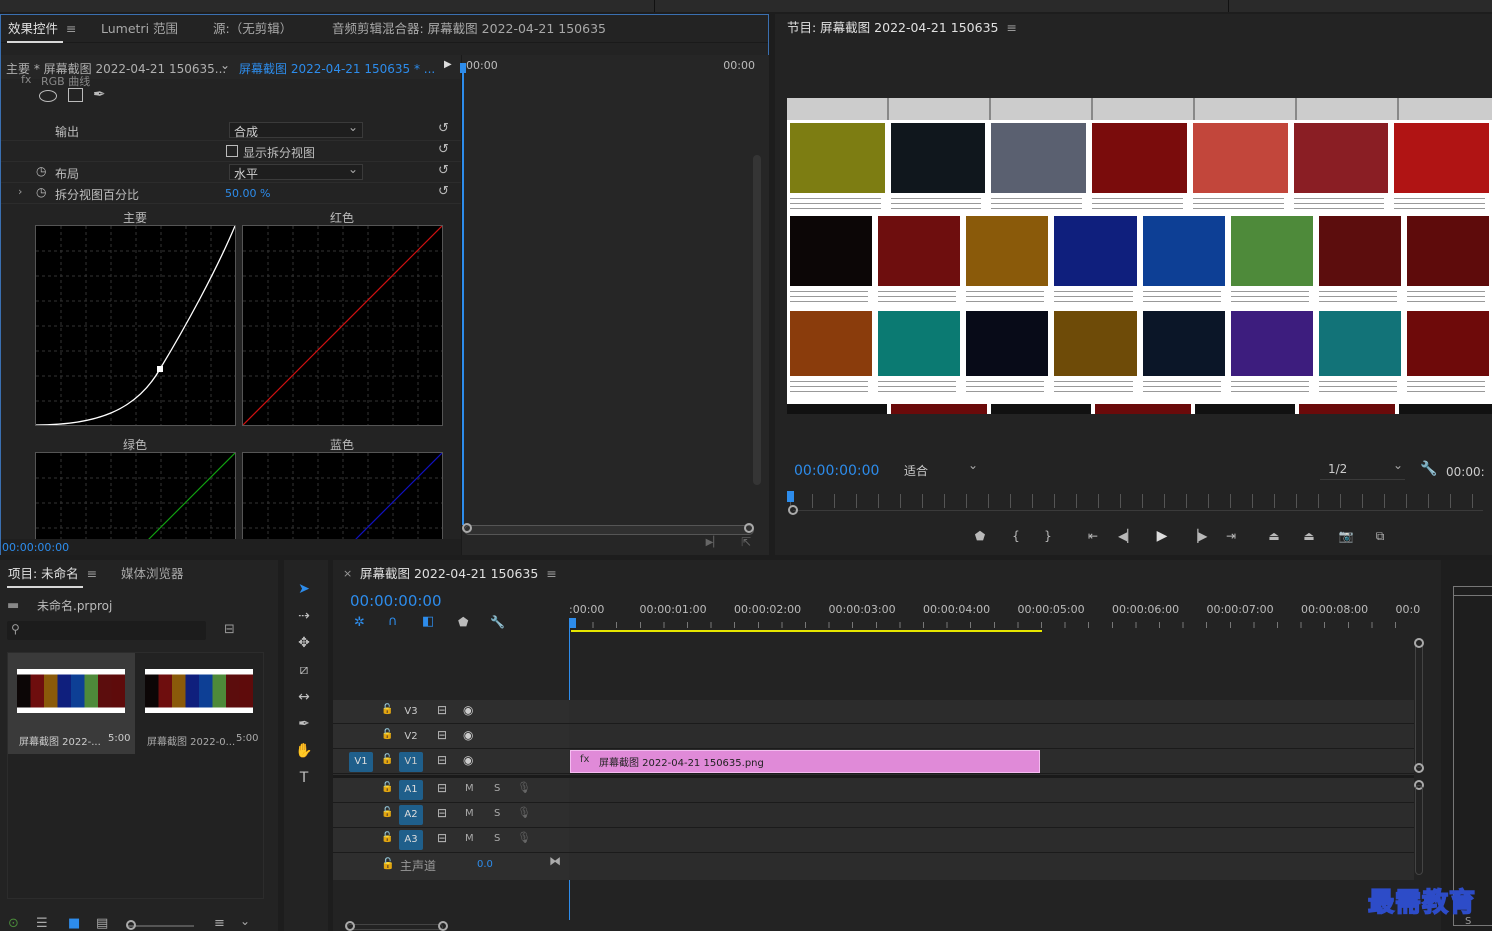  Describe the element at coordinates (790, 496) in the screenshot. I see `program-playhead` at that location.